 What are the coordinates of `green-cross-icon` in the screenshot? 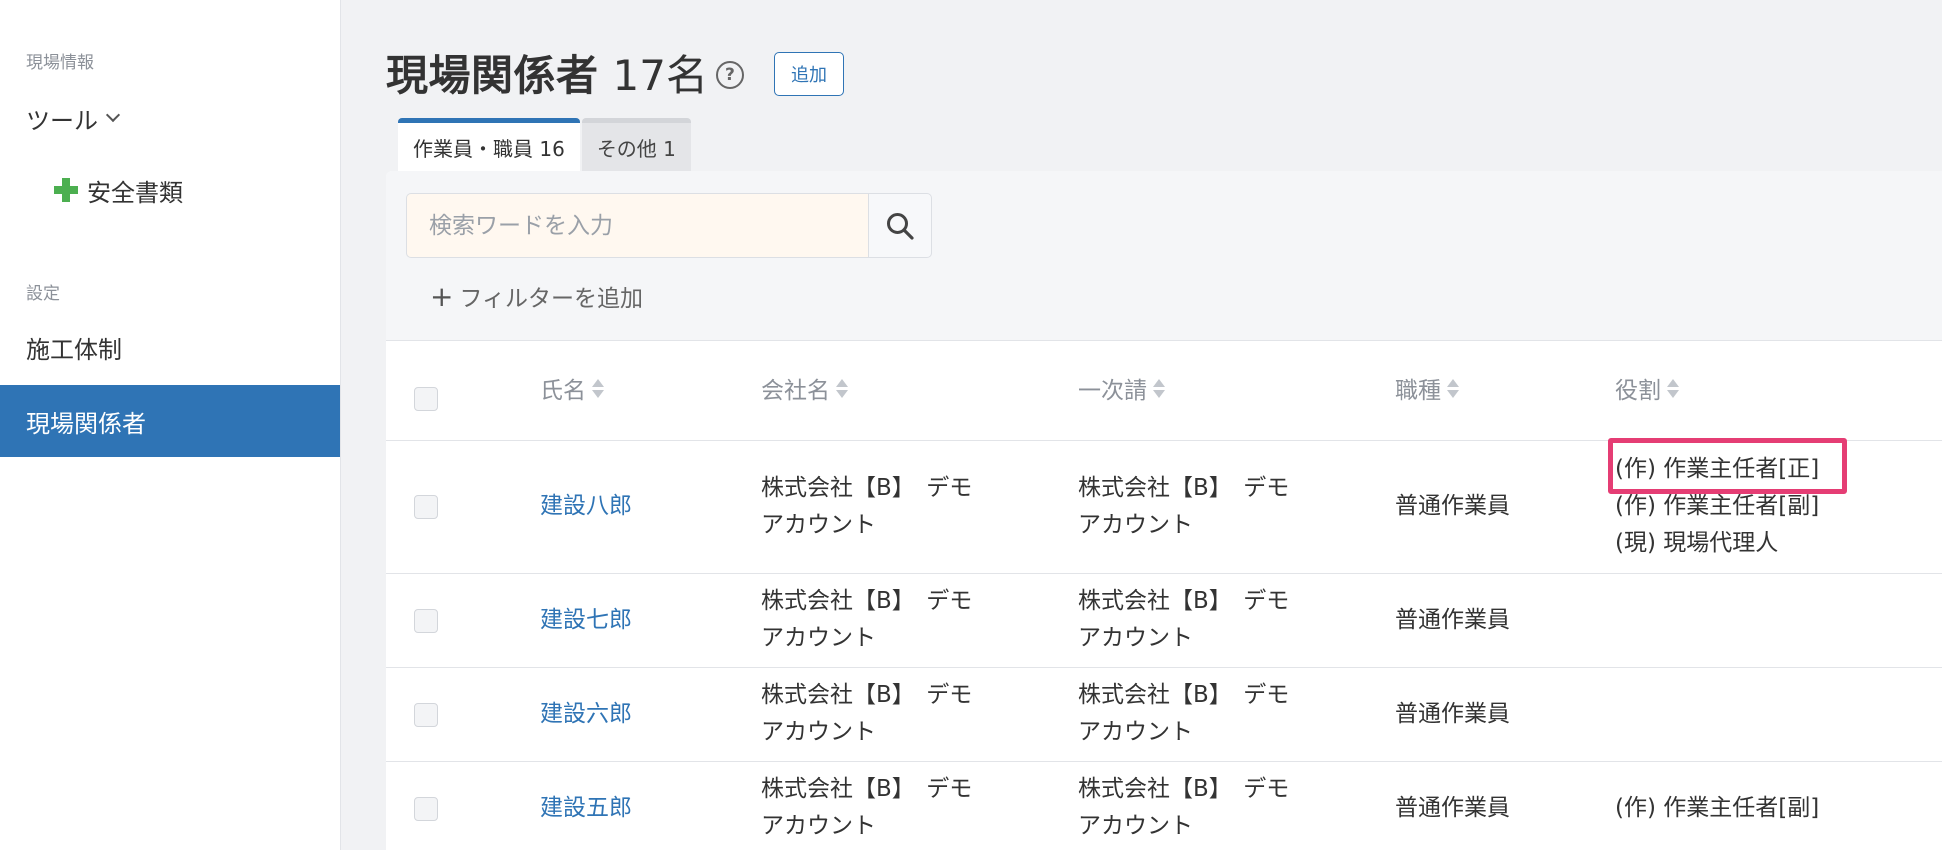 It's located at (66, 190).